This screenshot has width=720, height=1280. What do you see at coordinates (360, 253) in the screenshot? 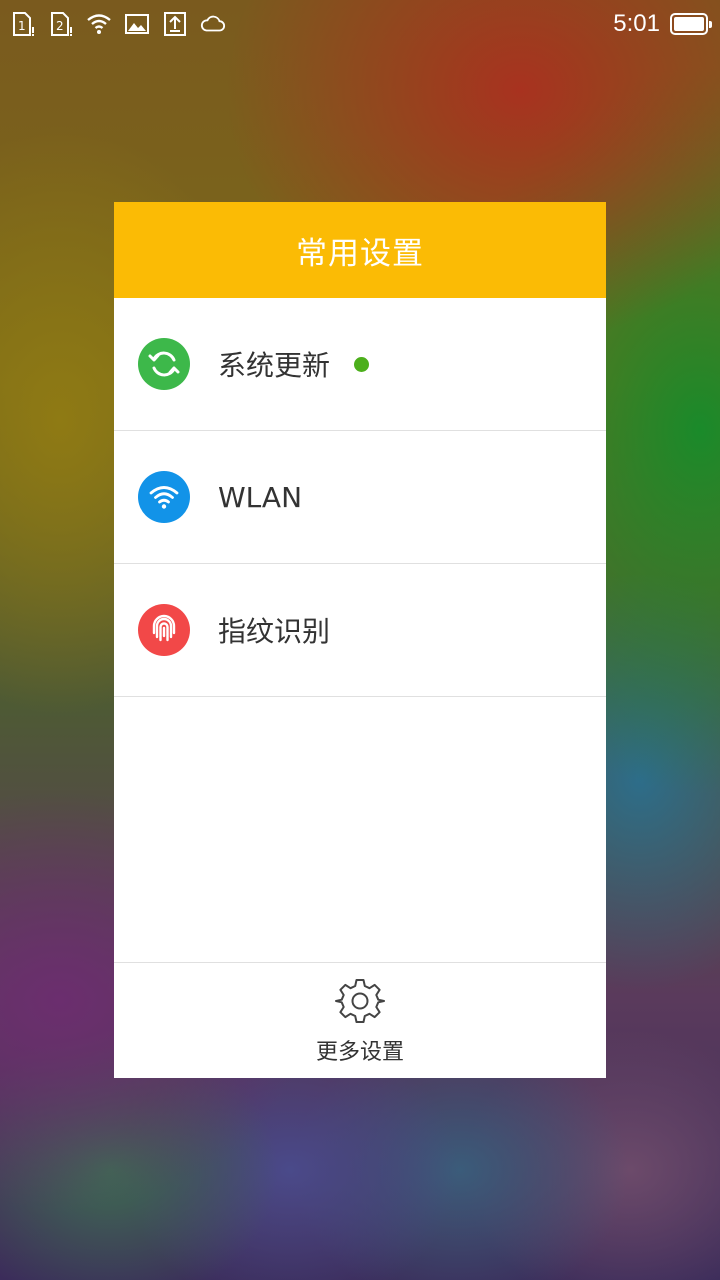
I see `panel-title: 常用设置` at bounding box center [360, 253].